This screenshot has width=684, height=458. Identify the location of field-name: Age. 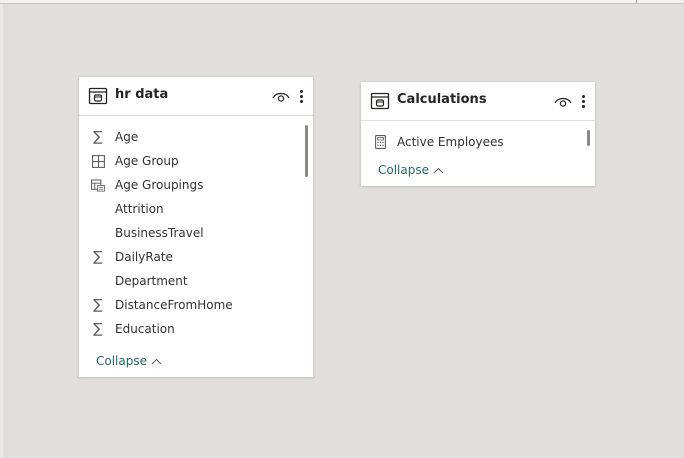
(127, 137).